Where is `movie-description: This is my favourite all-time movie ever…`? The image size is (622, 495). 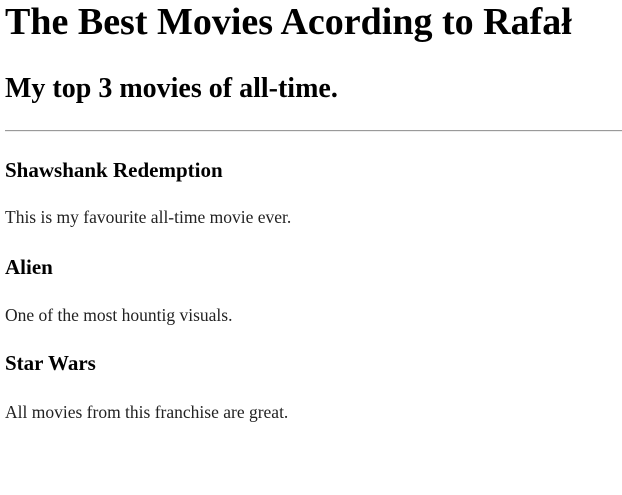
movie-description: This is my favourite all-time movie ever… is located at coordinates (148, 217).